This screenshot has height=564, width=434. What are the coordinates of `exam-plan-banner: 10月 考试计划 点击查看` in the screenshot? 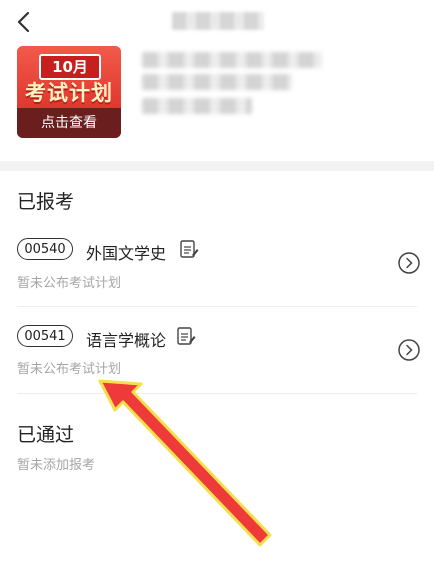 It's located at (69, 92).